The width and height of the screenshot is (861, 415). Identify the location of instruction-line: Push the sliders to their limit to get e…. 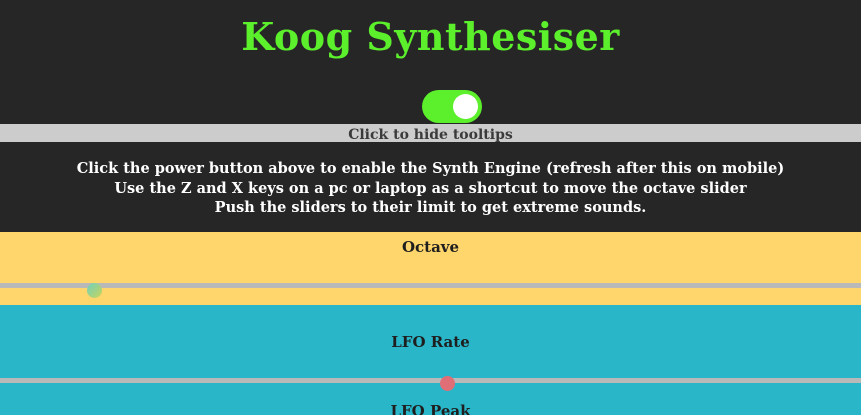
(430, 207).